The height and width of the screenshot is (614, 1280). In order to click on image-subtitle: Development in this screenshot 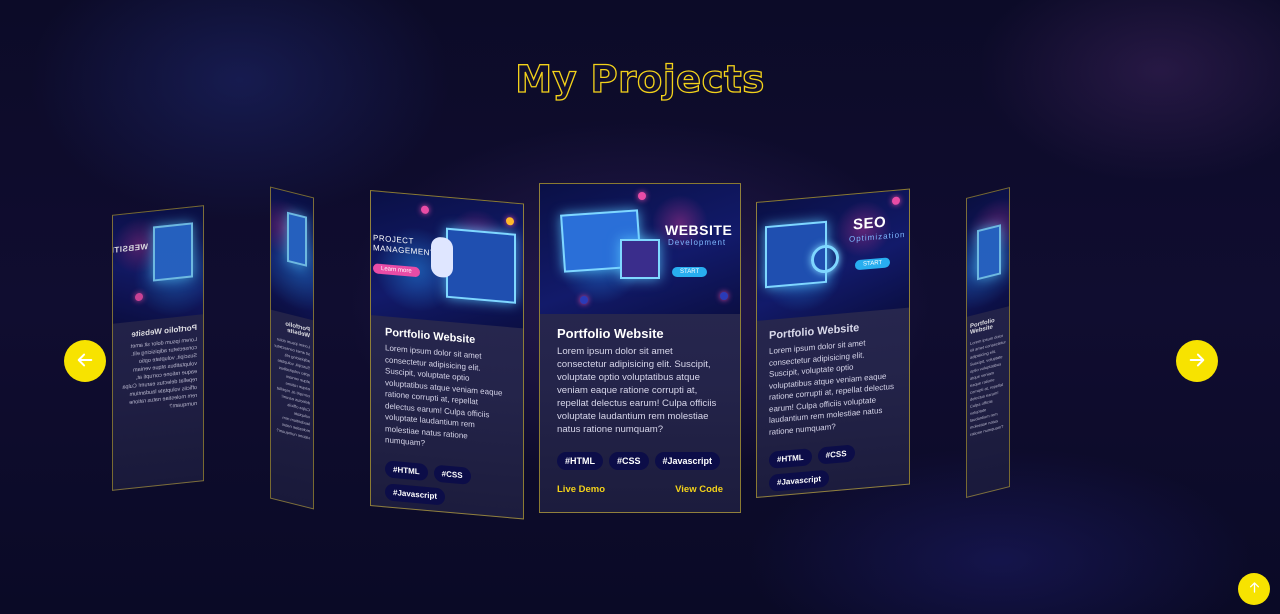, I will do `click(697, 242)`.